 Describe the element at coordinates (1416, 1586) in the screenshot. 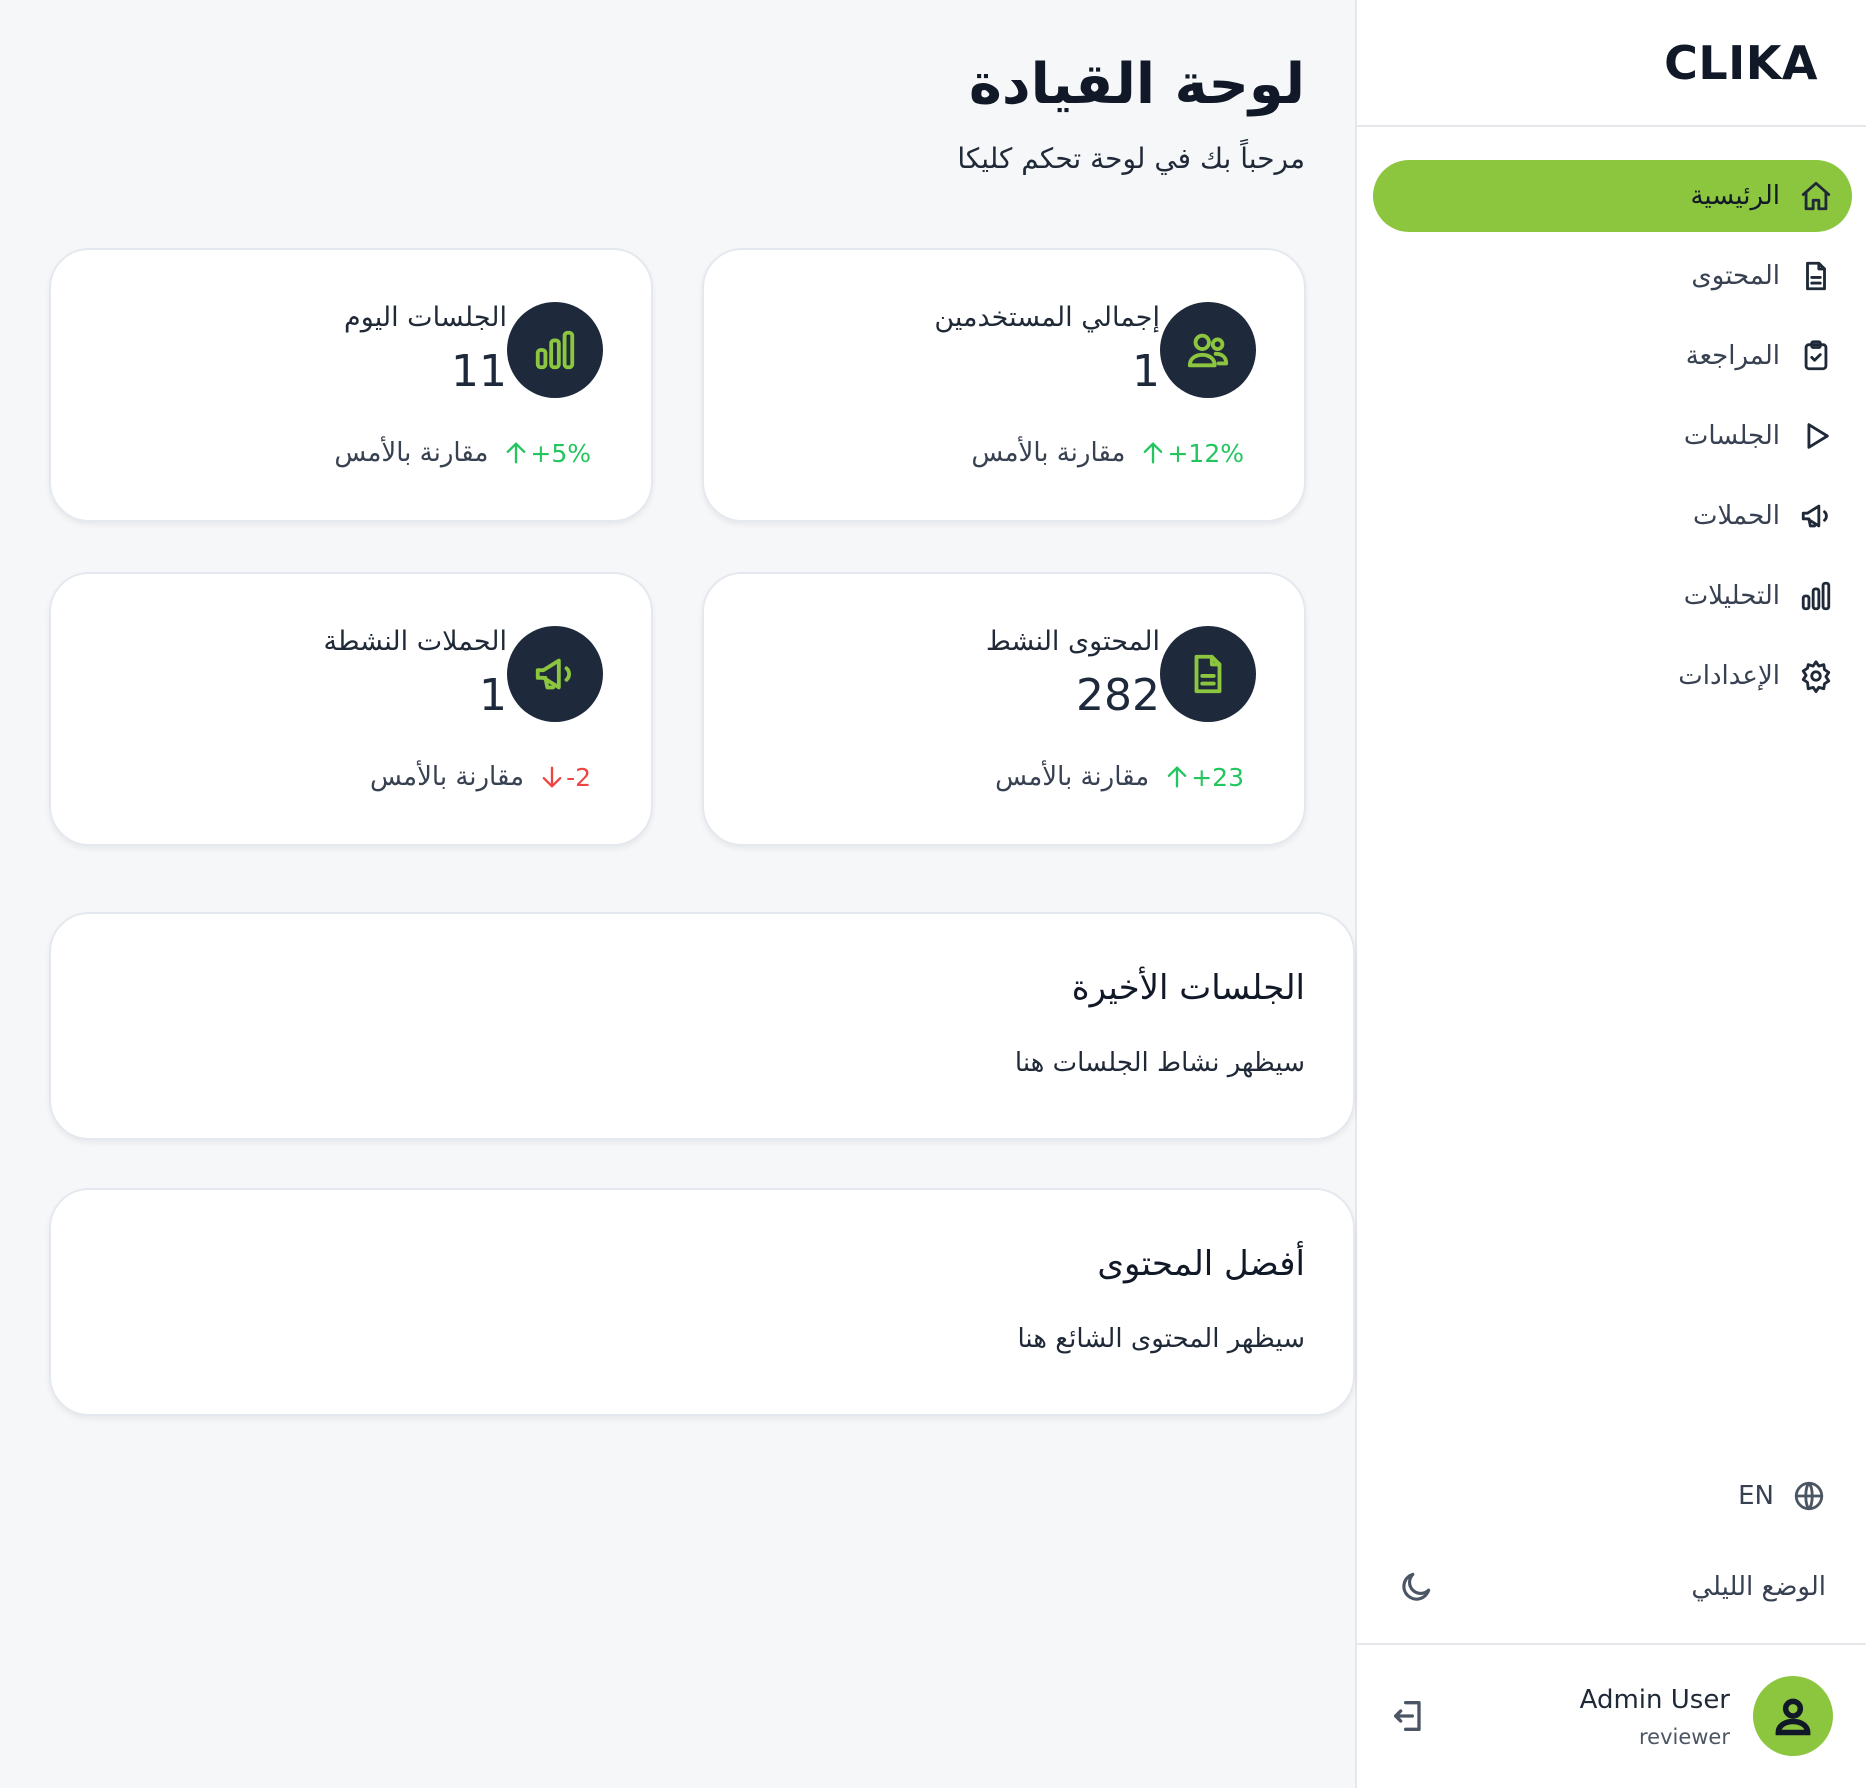

I see `moon-icon` at that location.